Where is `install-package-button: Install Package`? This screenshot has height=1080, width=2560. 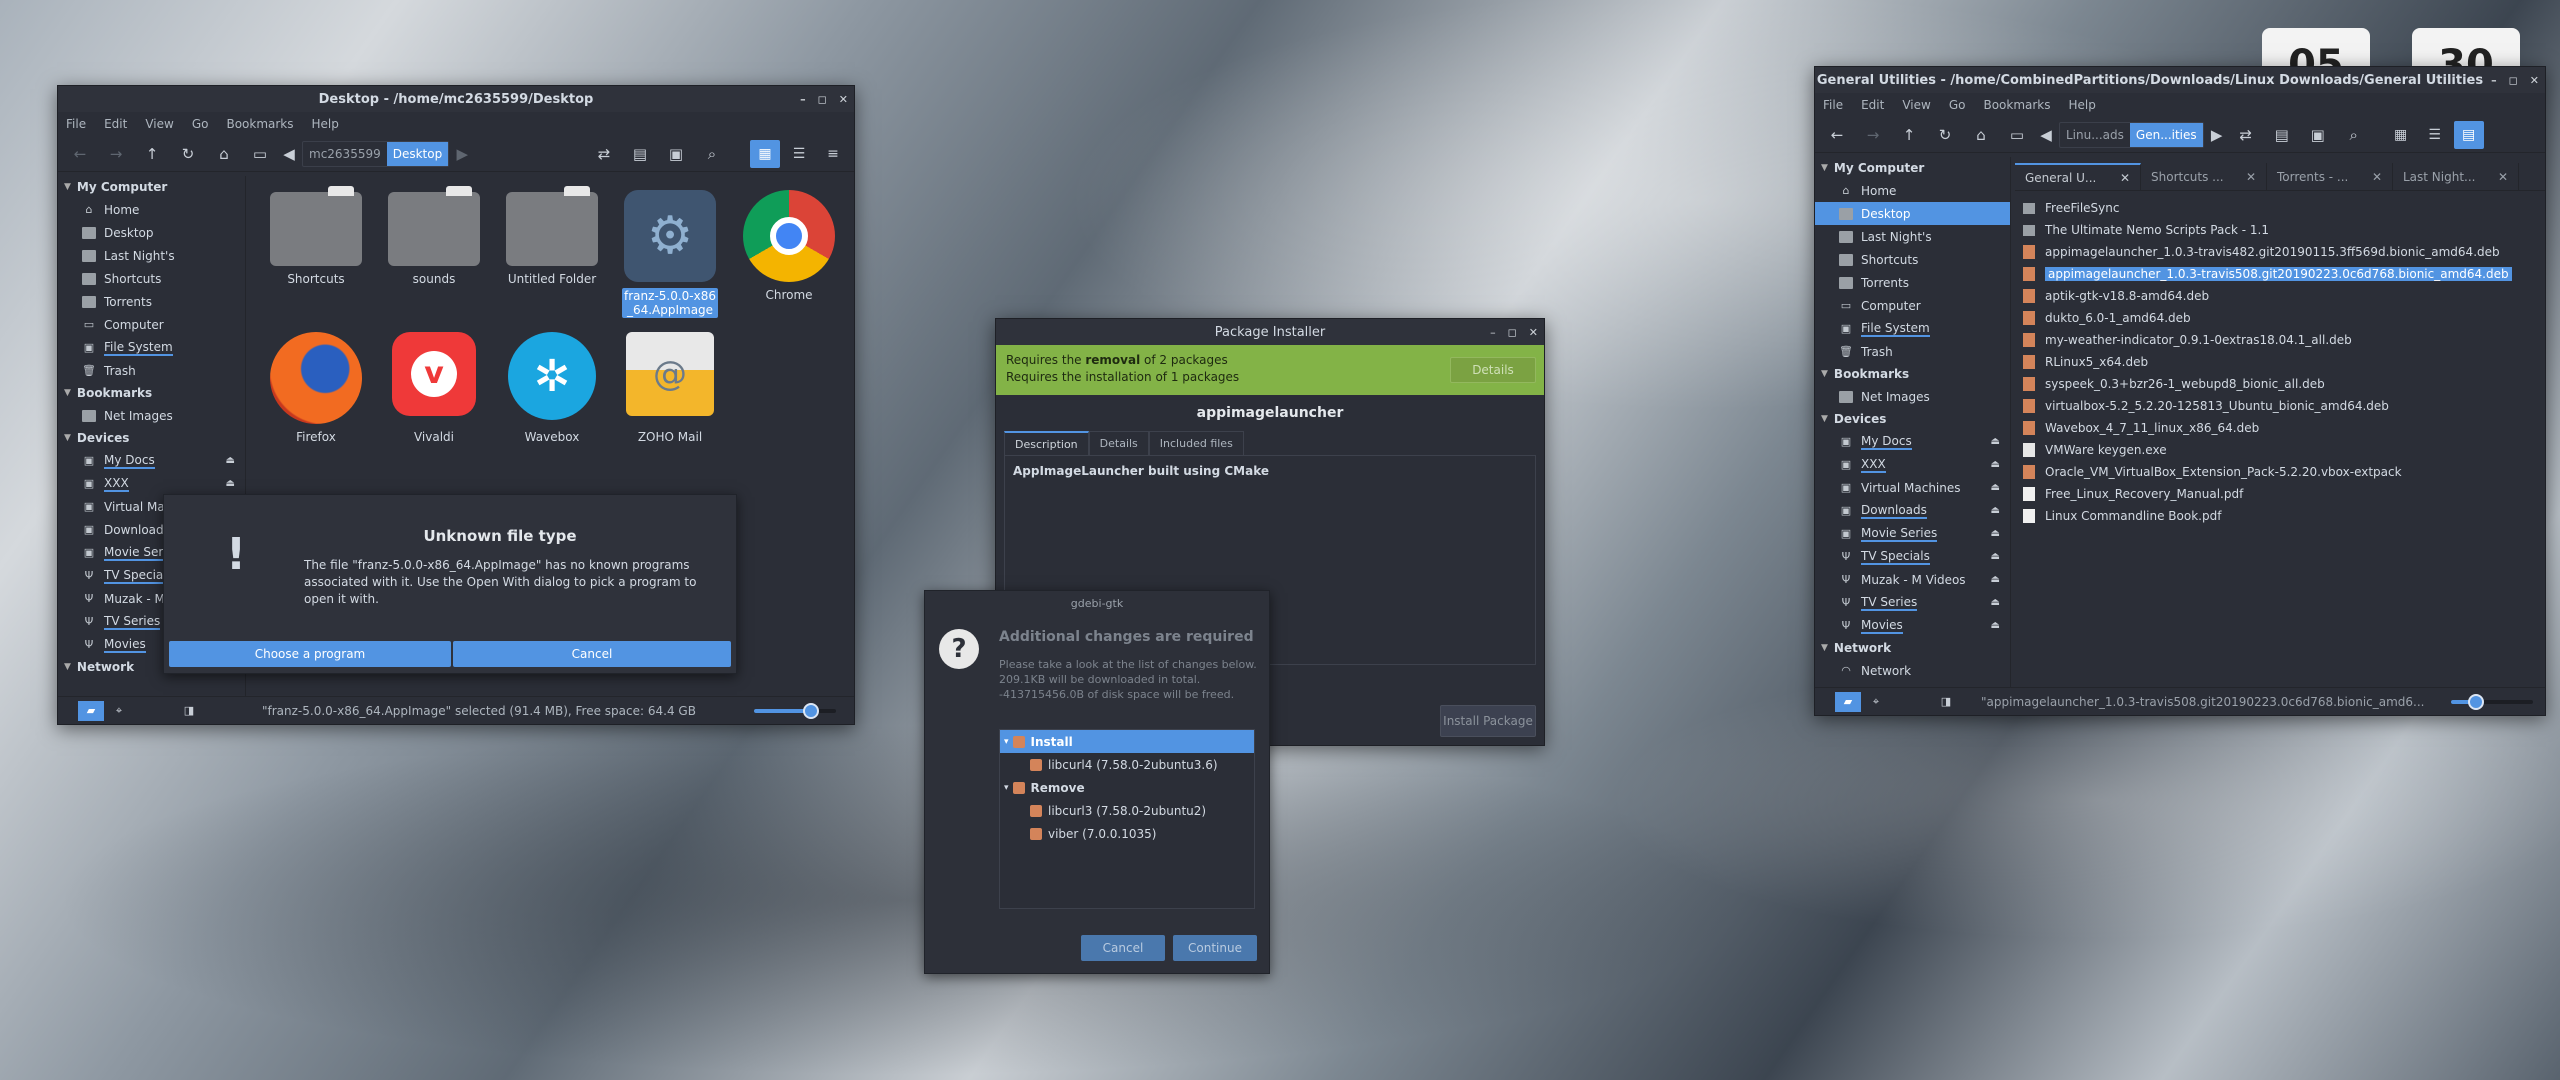
install-package-button: Install Package is located at coordinates (1488, 721).